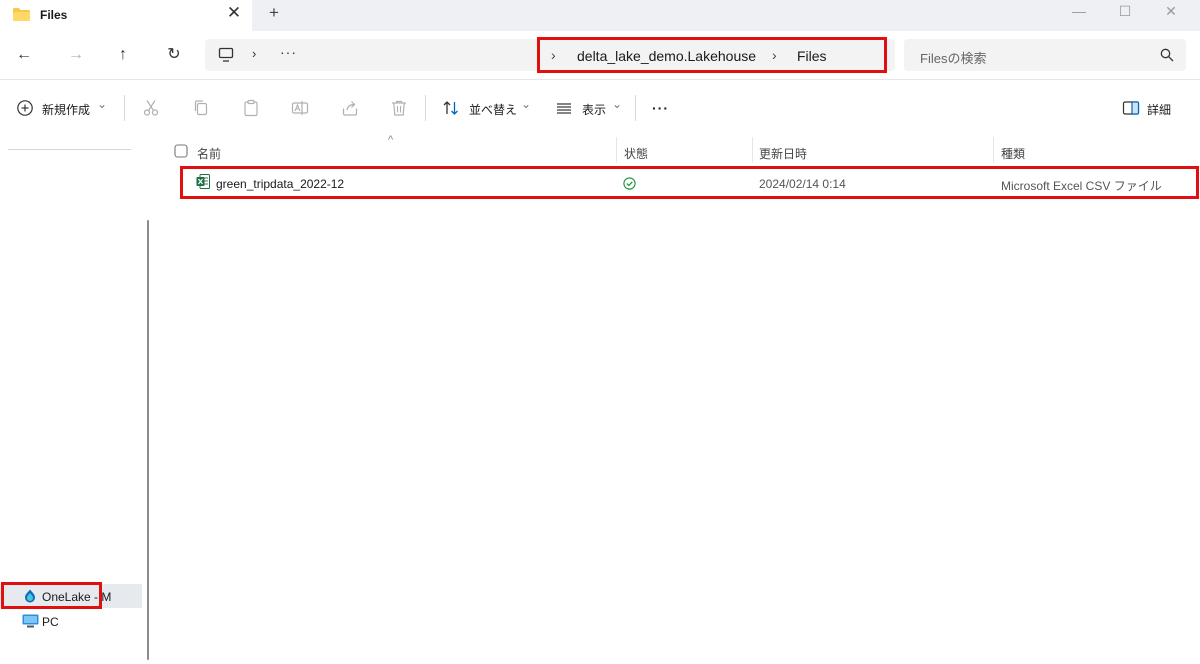 This screenshot has height=664, width=1200. I want to click on rename-icon, so click(300, 108).